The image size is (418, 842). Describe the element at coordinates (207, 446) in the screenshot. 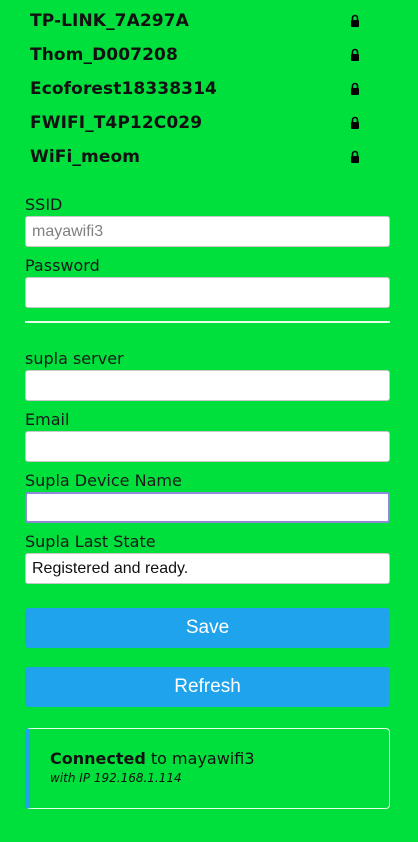

I see `email-input` at that location.